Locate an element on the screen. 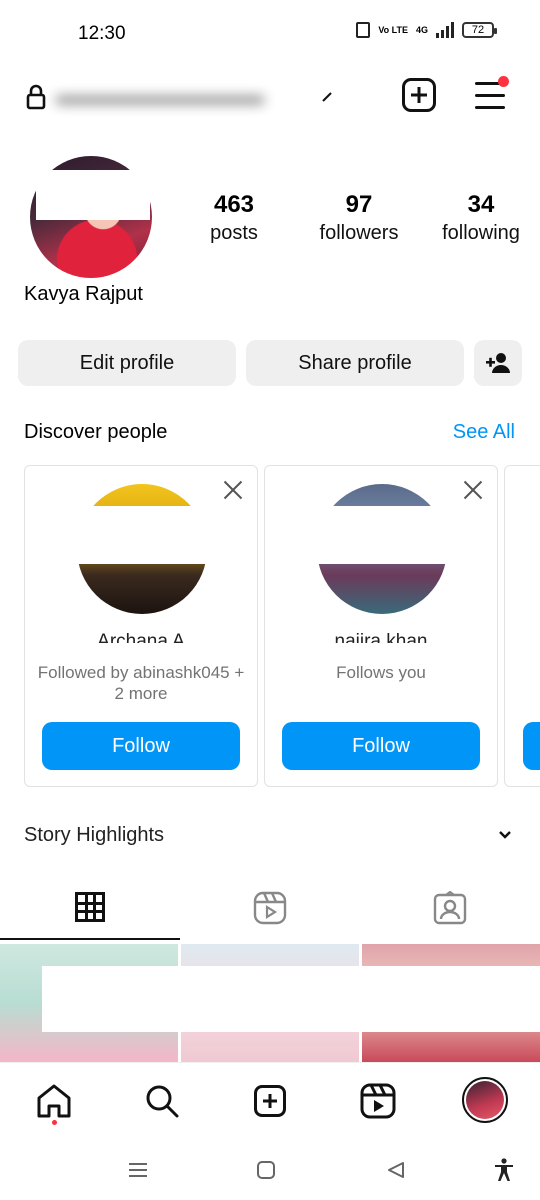  stat-followers-count: 97 is located at coordinates (359, 202).